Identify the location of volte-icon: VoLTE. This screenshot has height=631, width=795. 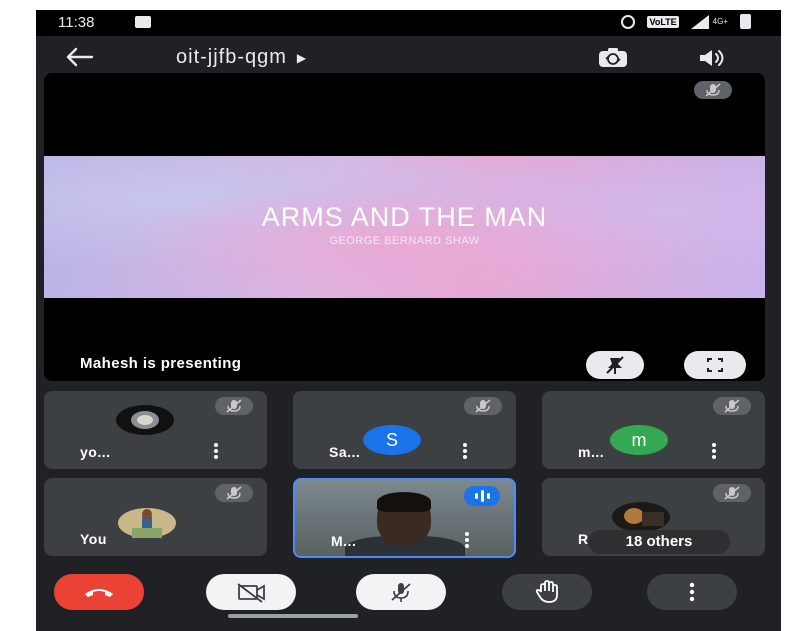
(663, 21).